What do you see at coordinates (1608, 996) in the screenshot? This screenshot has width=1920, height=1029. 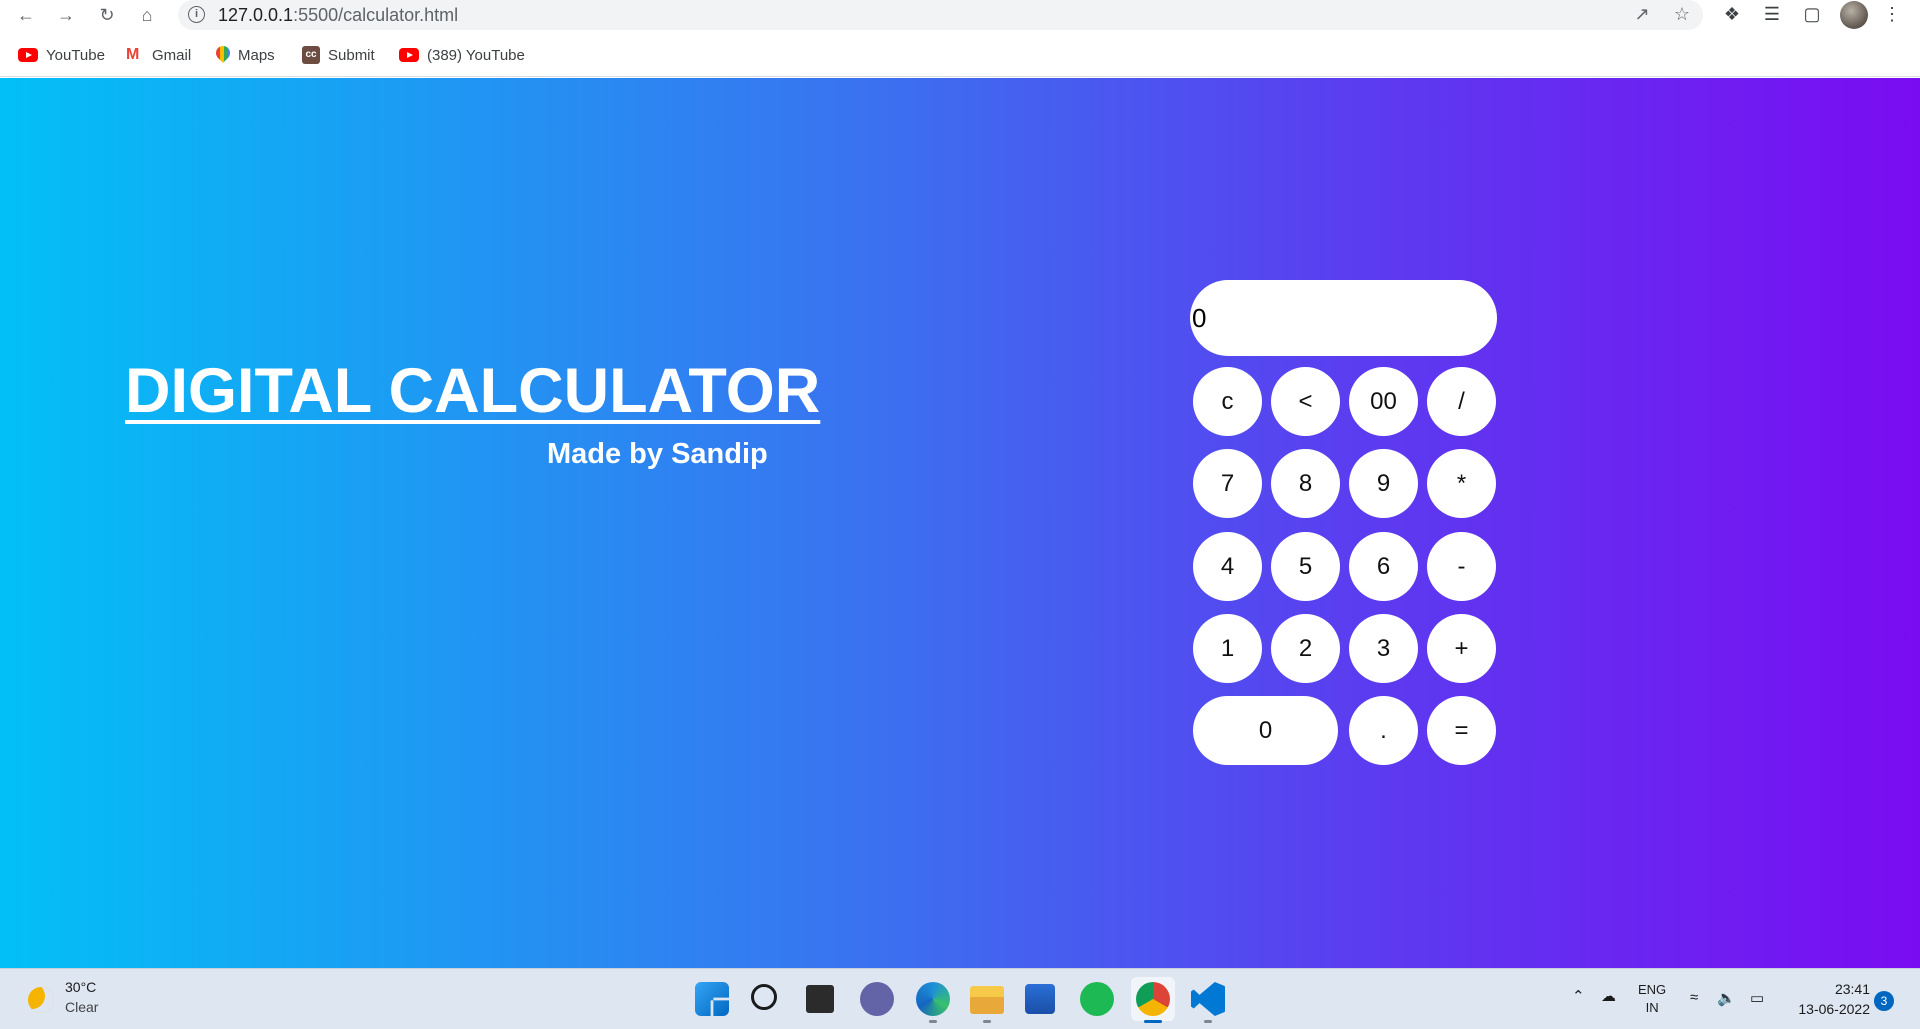 I see `onedrive-cloud-icon: ☁` at bounding box center [1608, 996].